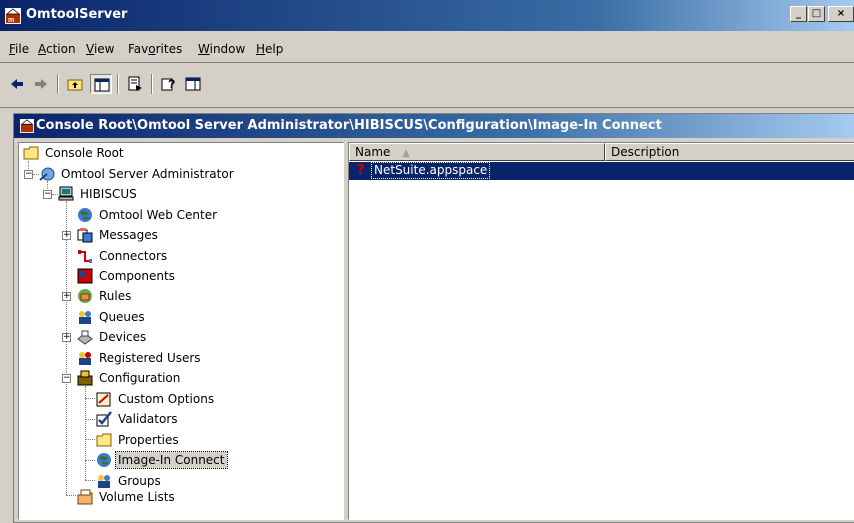  I want to click on show-hide-console-tree-icon, so click(102, 85).